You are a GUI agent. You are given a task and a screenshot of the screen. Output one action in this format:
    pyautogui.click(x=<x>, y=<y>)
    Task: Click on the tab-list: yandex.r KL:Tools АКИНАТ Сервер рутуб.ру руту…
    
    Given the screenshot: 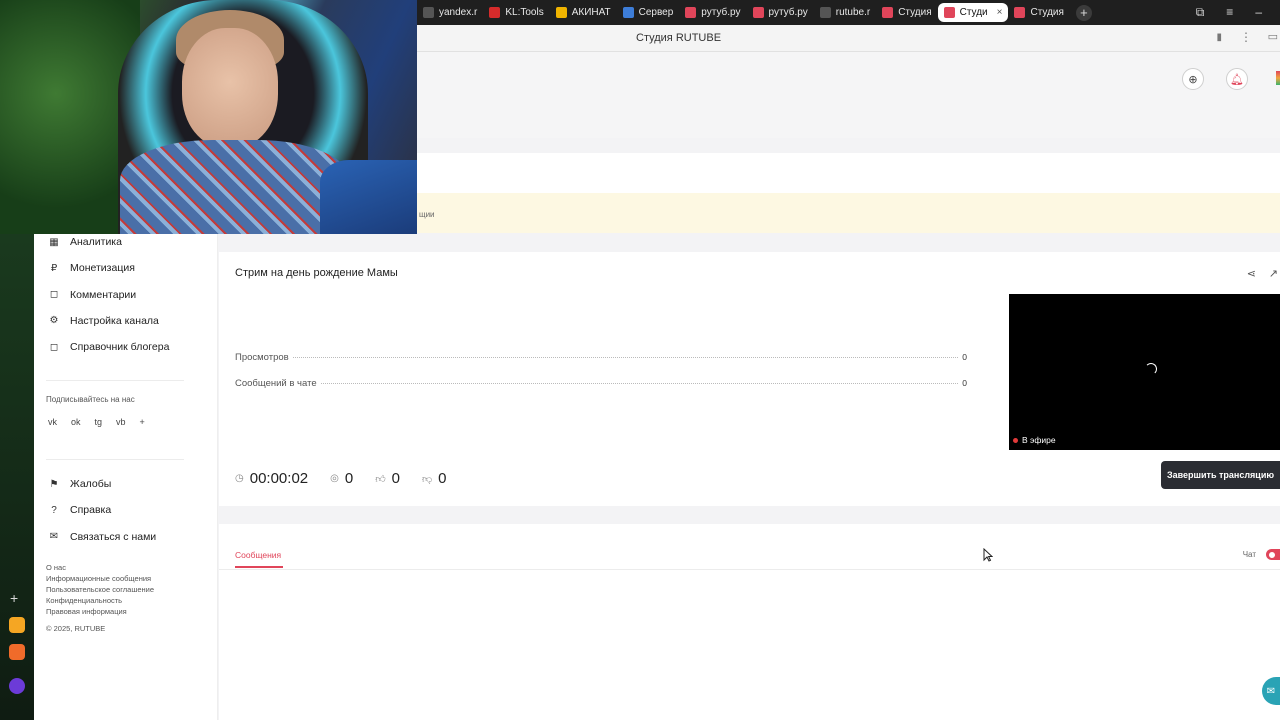 What is the action you would take?
    pyautogui.click(x=743, y=12)
    